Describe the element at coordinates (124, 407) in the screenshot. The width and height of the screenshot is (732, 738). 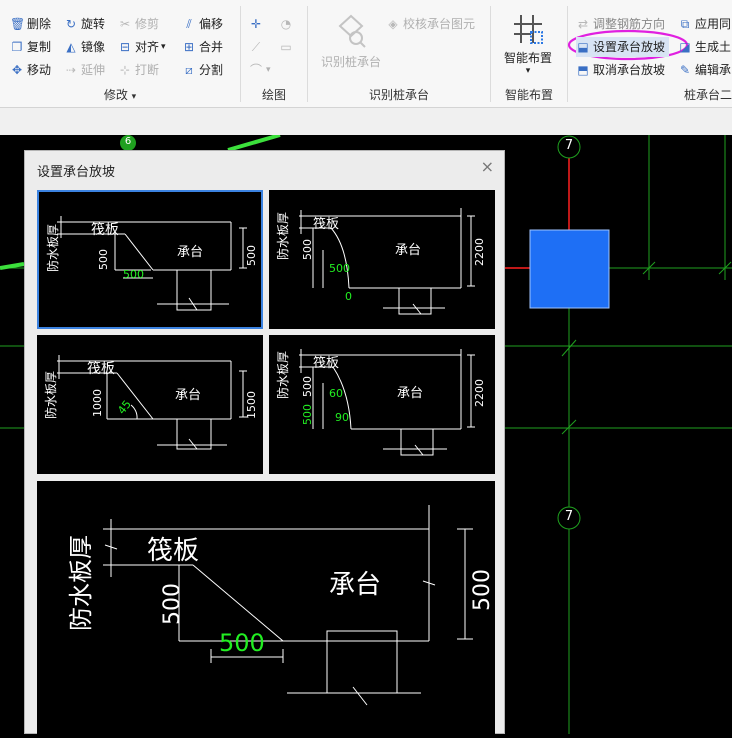
I see `opt3-angle-label: 45` at that location.